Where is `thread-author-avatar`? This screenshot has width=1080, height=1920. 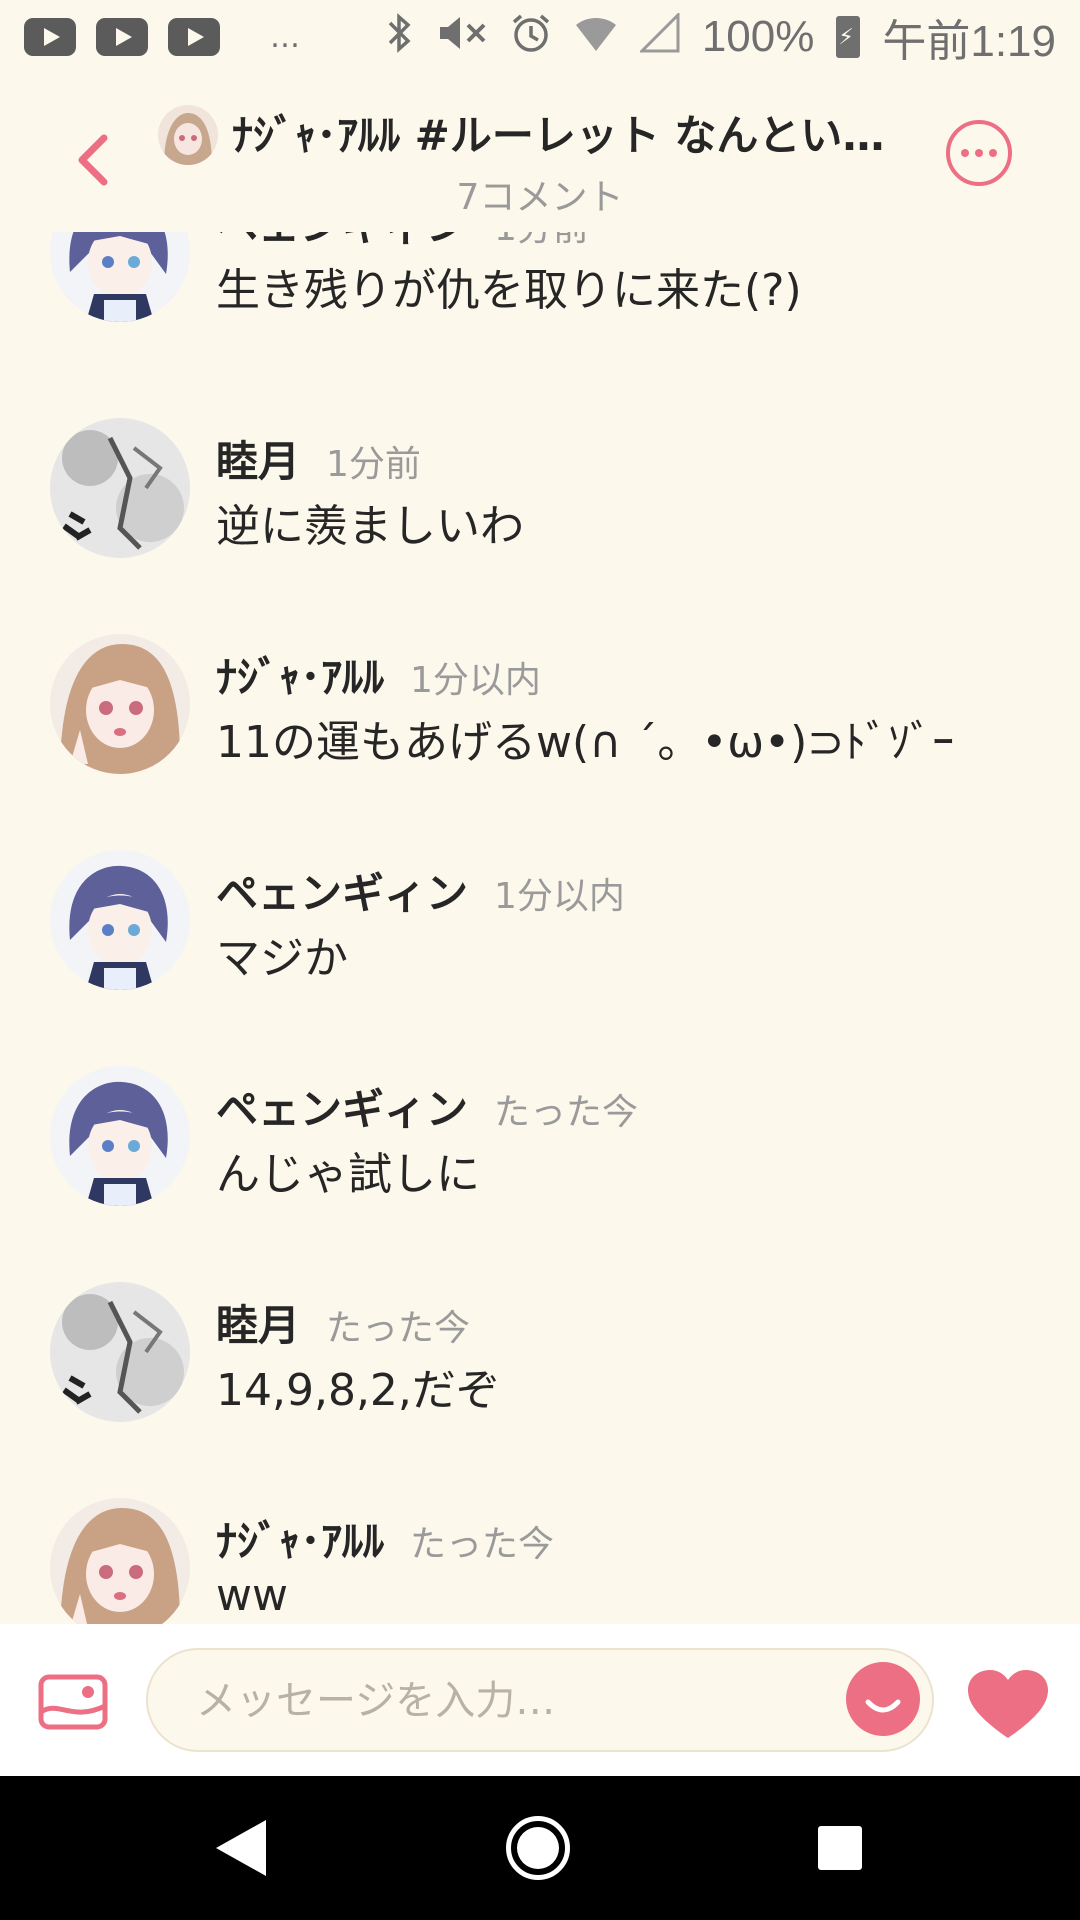
thread-author-avatar is located at coordinates (188, 135).